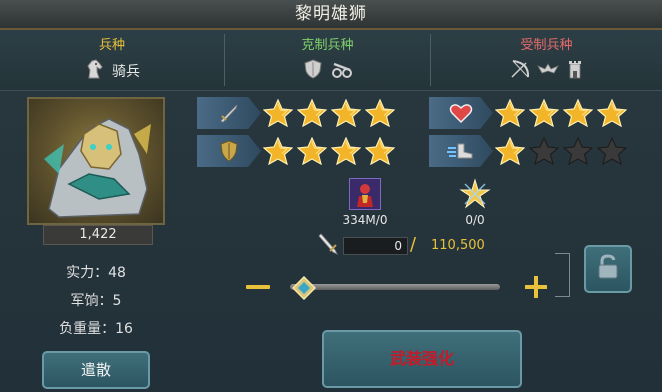  I want to click on attack-stars, so click(329, 113).